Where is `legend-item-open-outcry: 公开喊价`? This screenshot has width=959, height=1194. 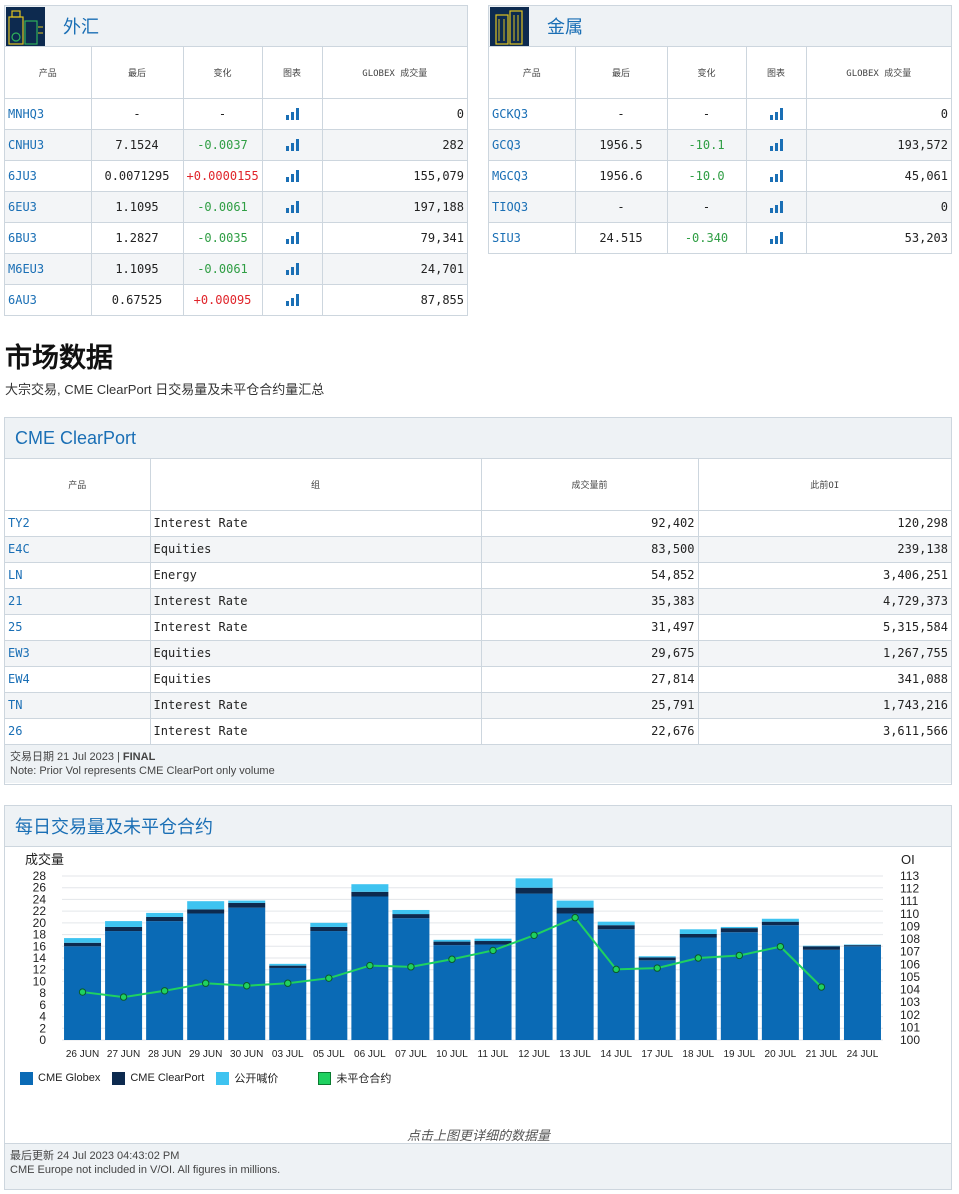
legend-item-open-outcry: 公开喊价 is located at coordinates (247, 1078).